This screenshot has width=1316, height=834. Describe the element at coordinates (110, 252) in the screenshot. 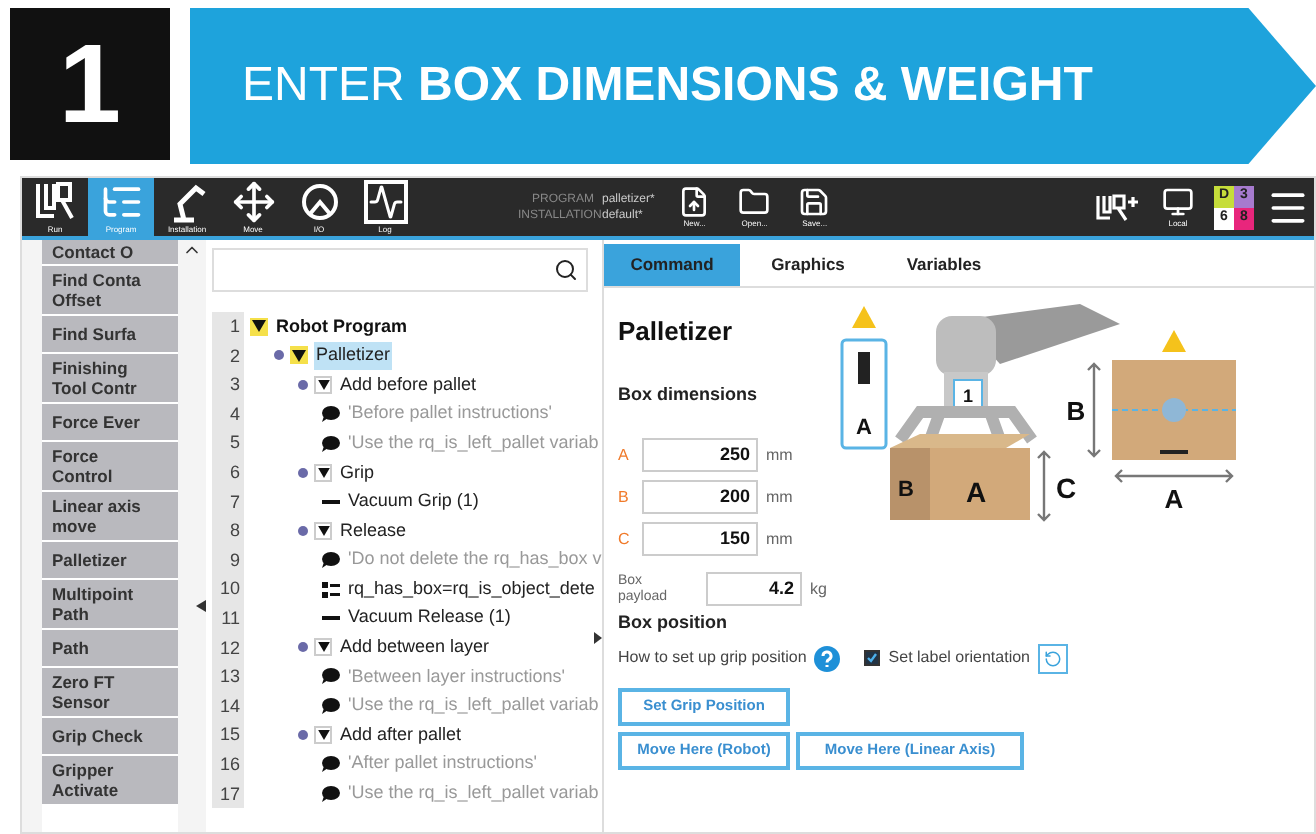

I see `toolbox-item: Contact O` at that location.